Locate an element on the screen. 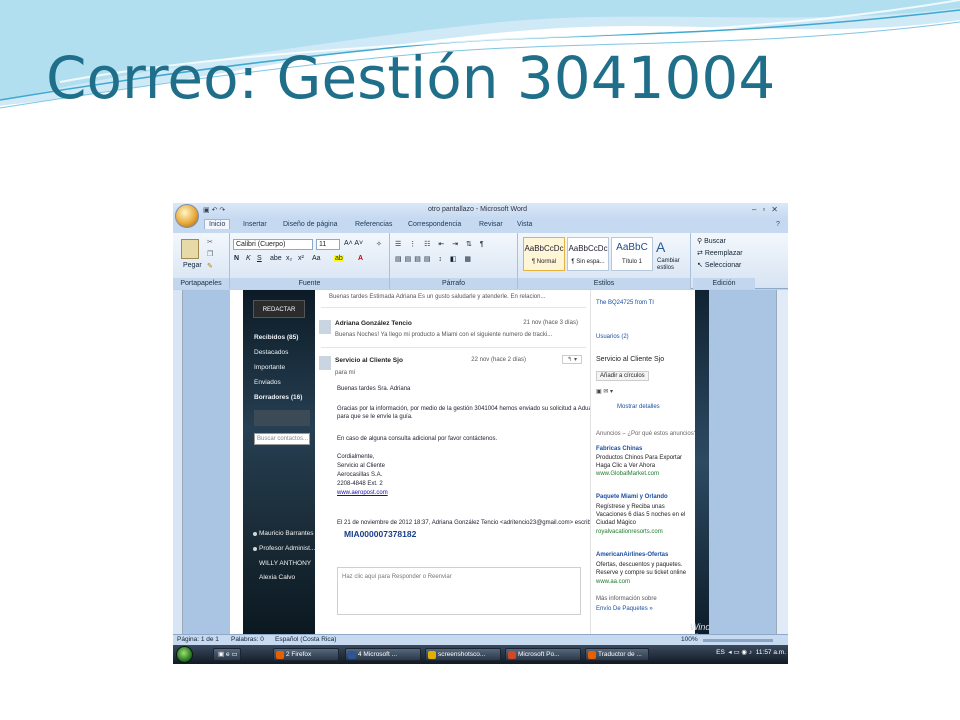 This screenshot has width=960, height=720. window-controls: –▫✕ is located at coordinates (768, 209).